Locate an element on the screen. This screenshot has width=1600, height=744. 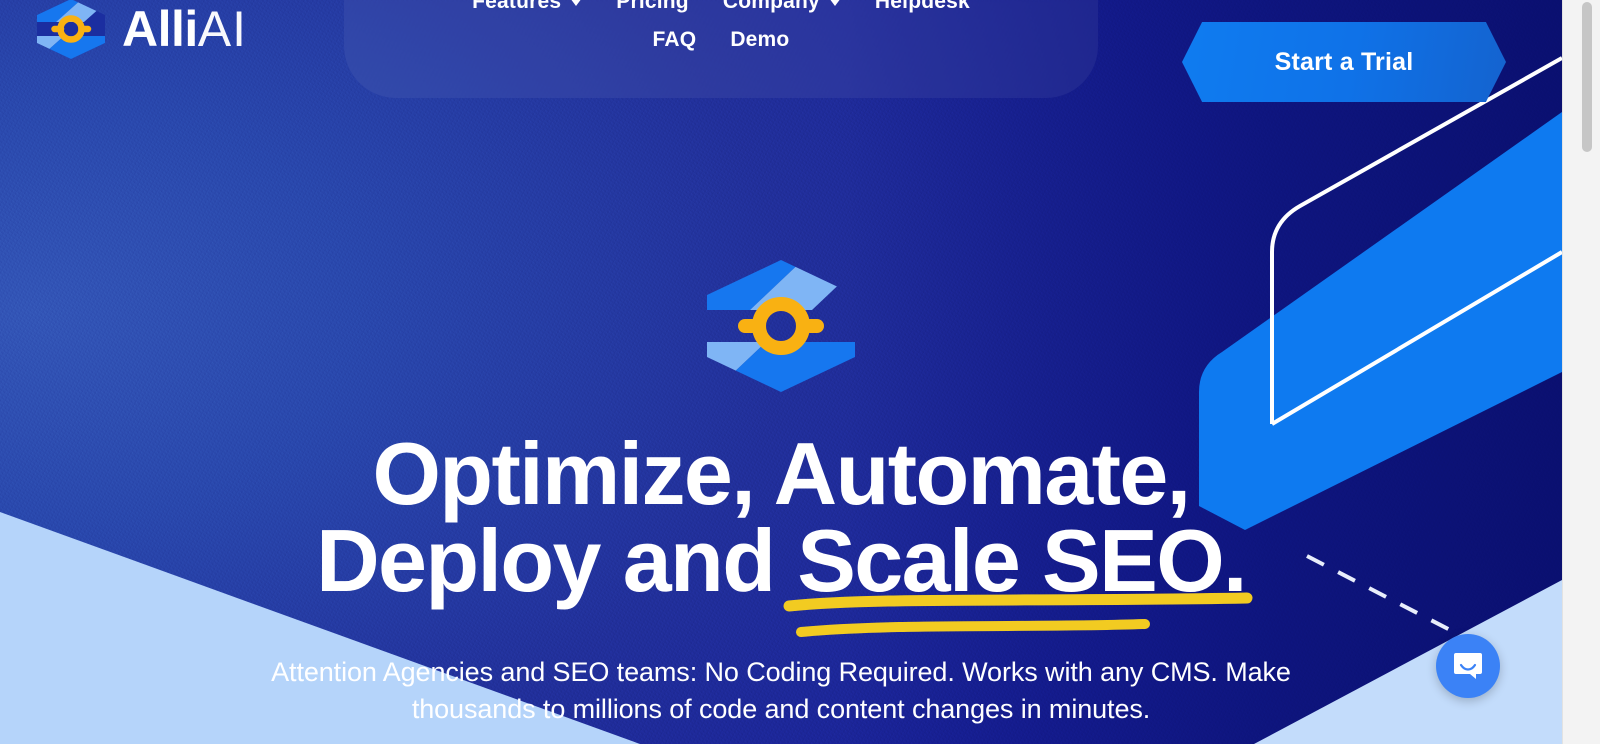
hero-alliai-hexagon-logo-icon is located at coordinates (781, 326).